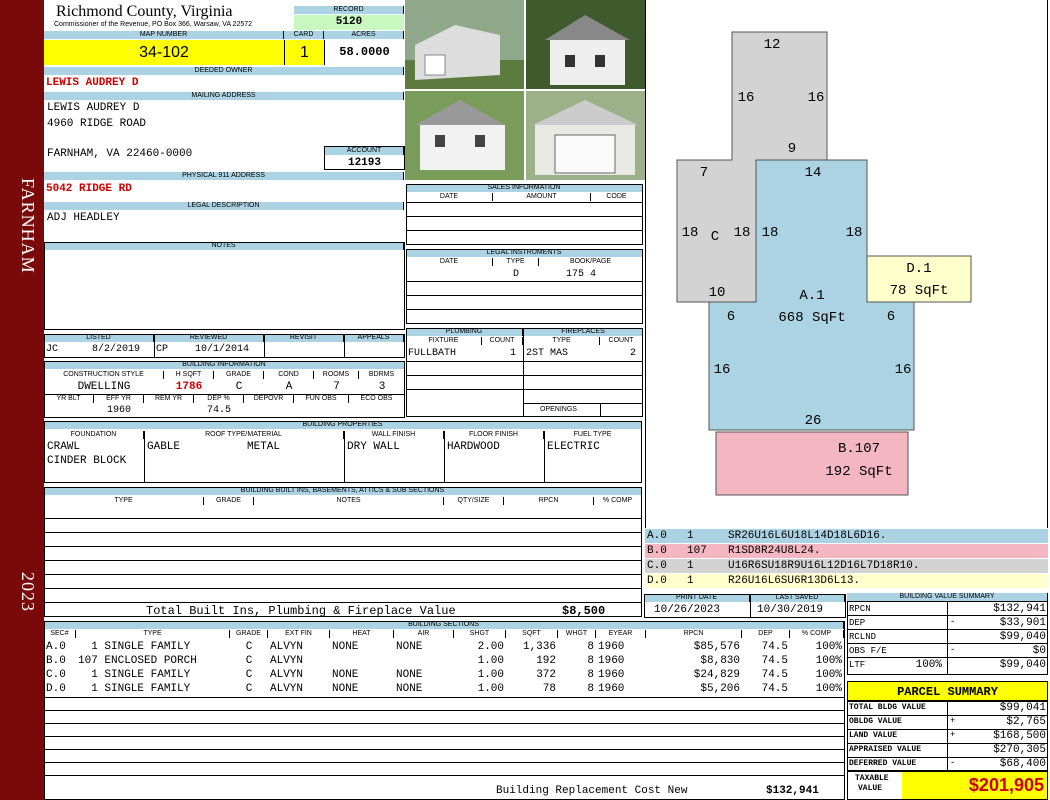 The image size is (1050, 800). Describe the element at coordinates (745, 606) in the screenshot. I see `dates-box` at that location.